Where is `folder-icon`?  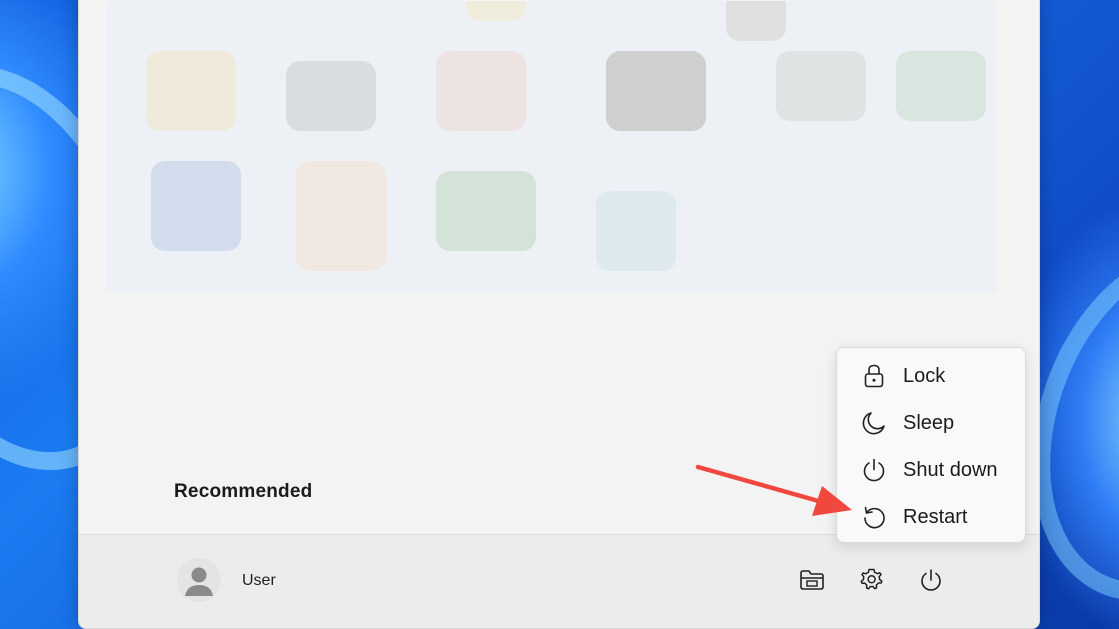
folder-icon is located at coordinates (812, 580).